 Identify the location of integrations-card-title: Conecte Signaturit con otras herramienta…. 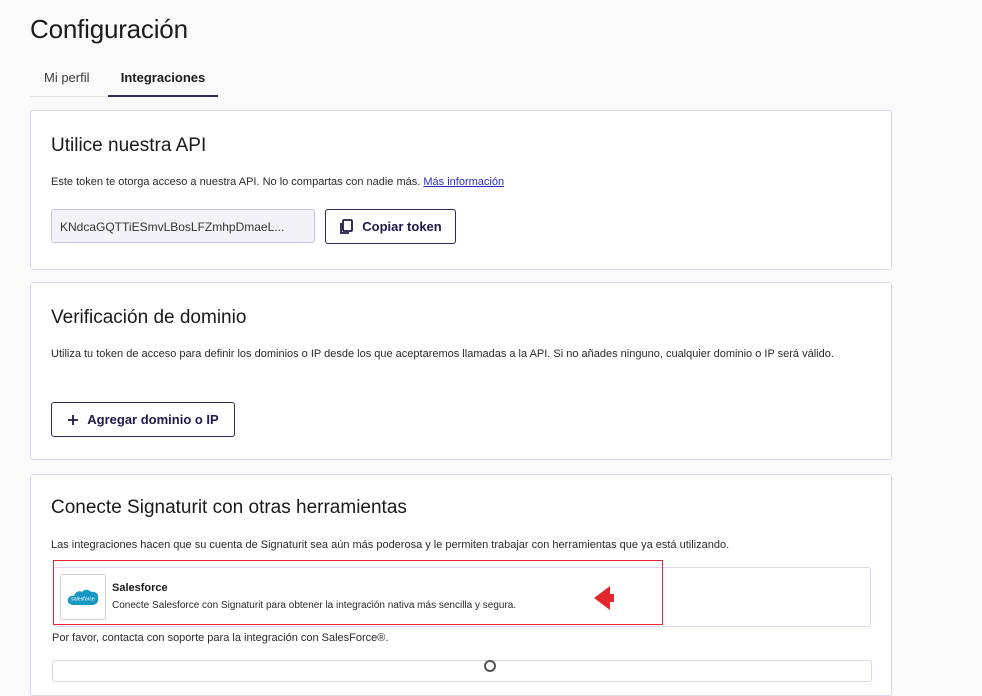
(229, 507).